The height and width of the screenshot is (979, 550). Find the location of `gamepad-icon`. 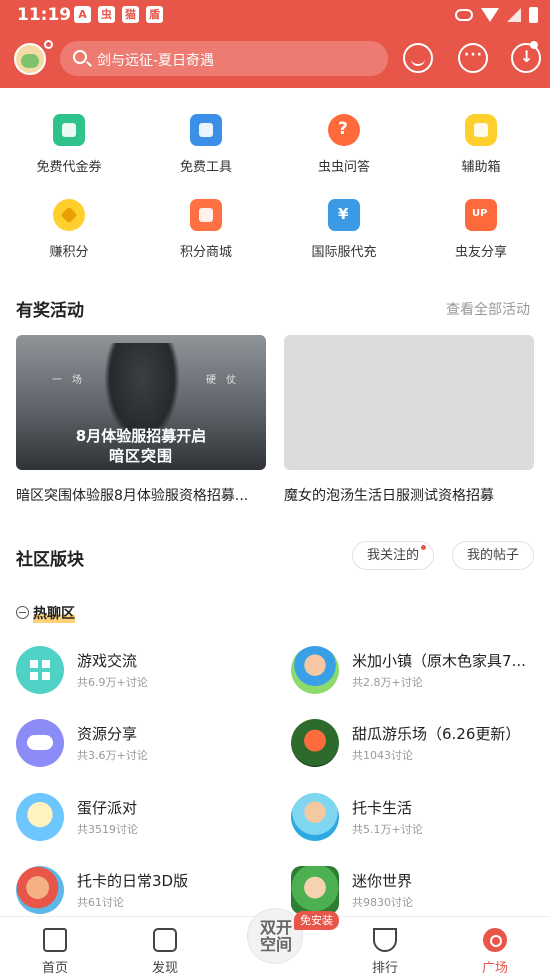

gamepad-icon is located at coordinates (40, 743).